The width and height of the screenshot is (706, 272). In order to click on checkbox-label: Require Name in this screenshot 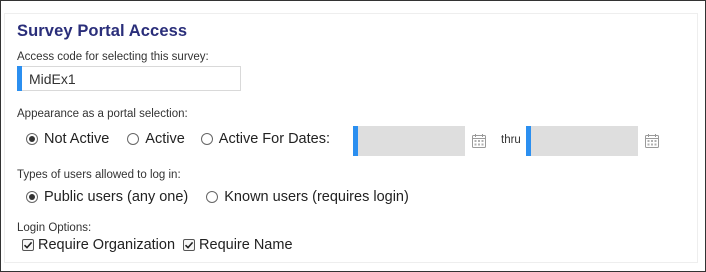, I will do `click(246, 245)`.